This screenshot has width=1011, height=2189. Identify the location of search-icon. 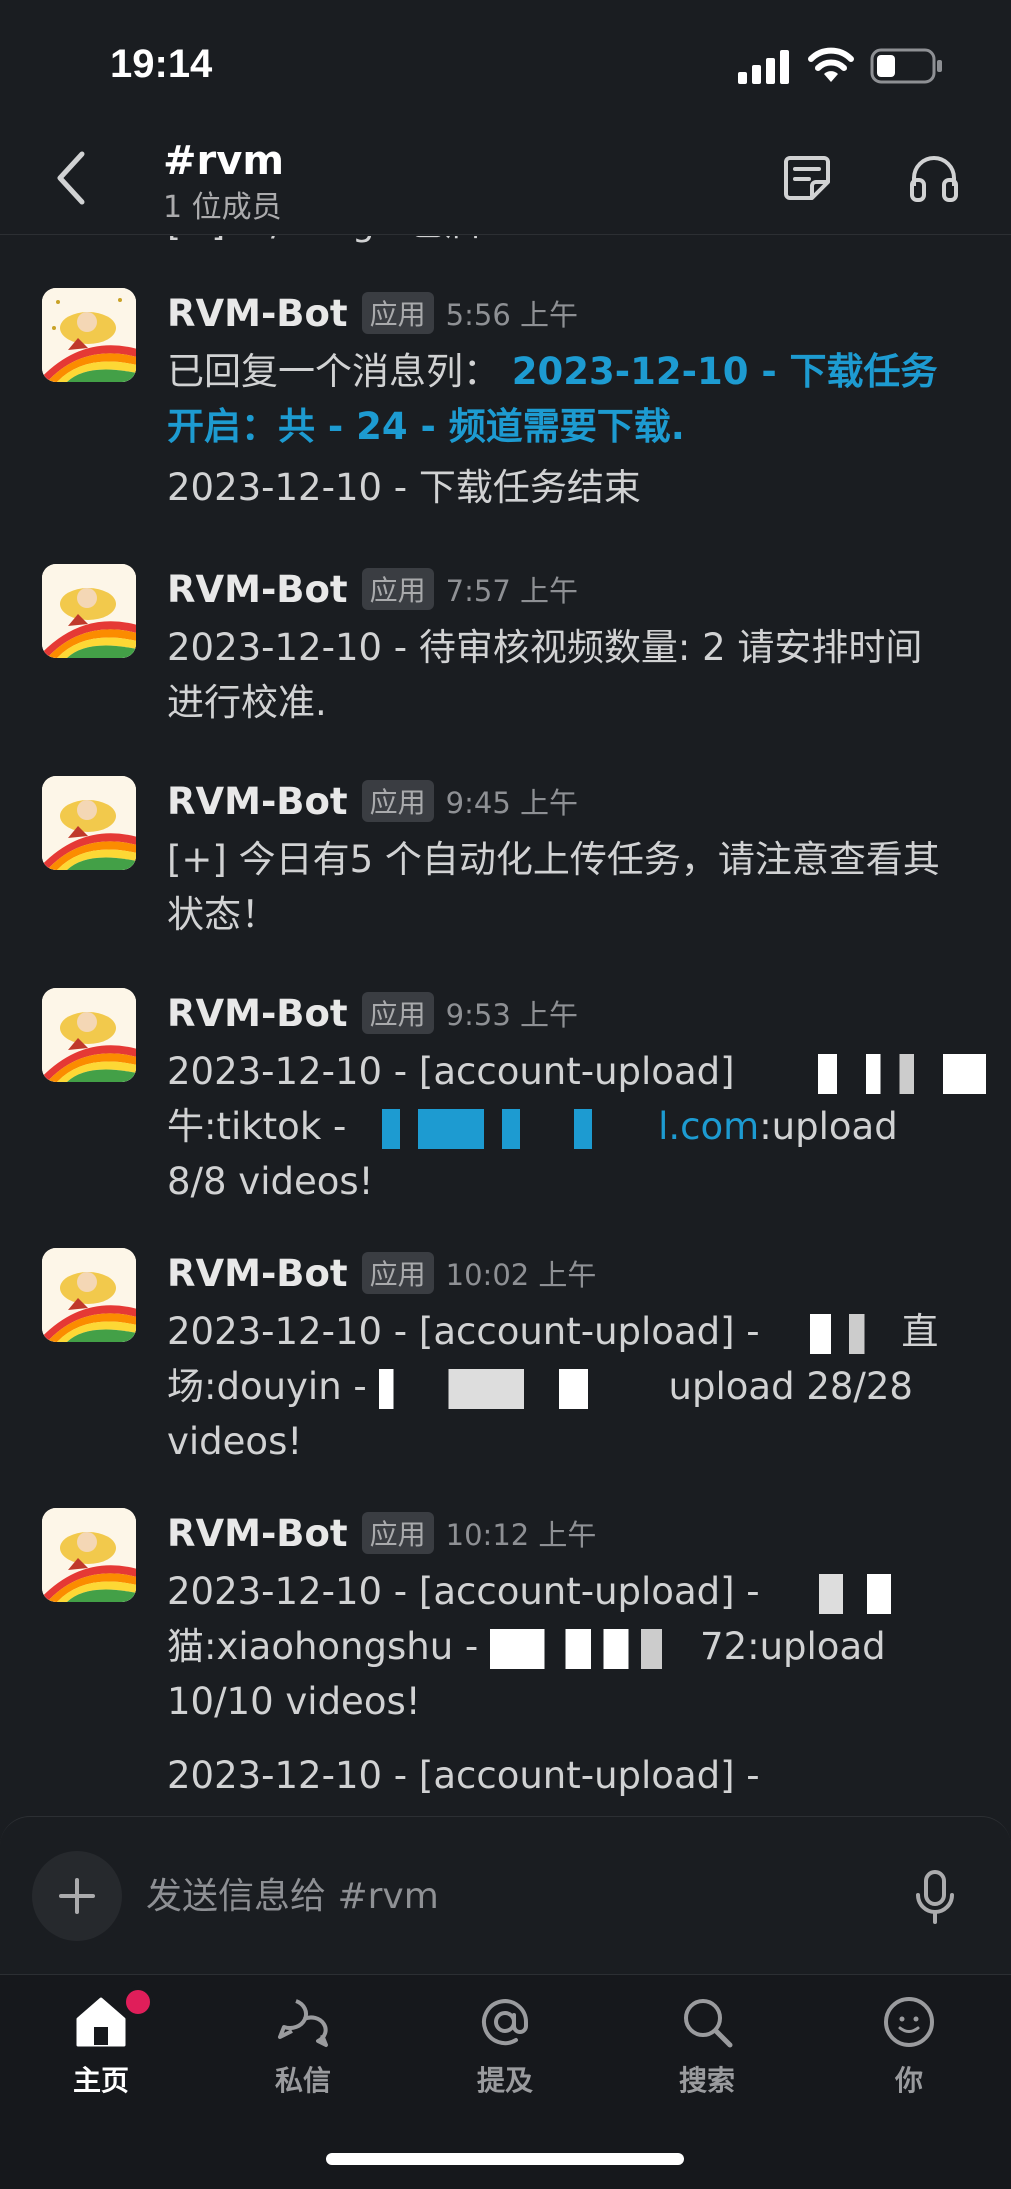
(708, 2023).